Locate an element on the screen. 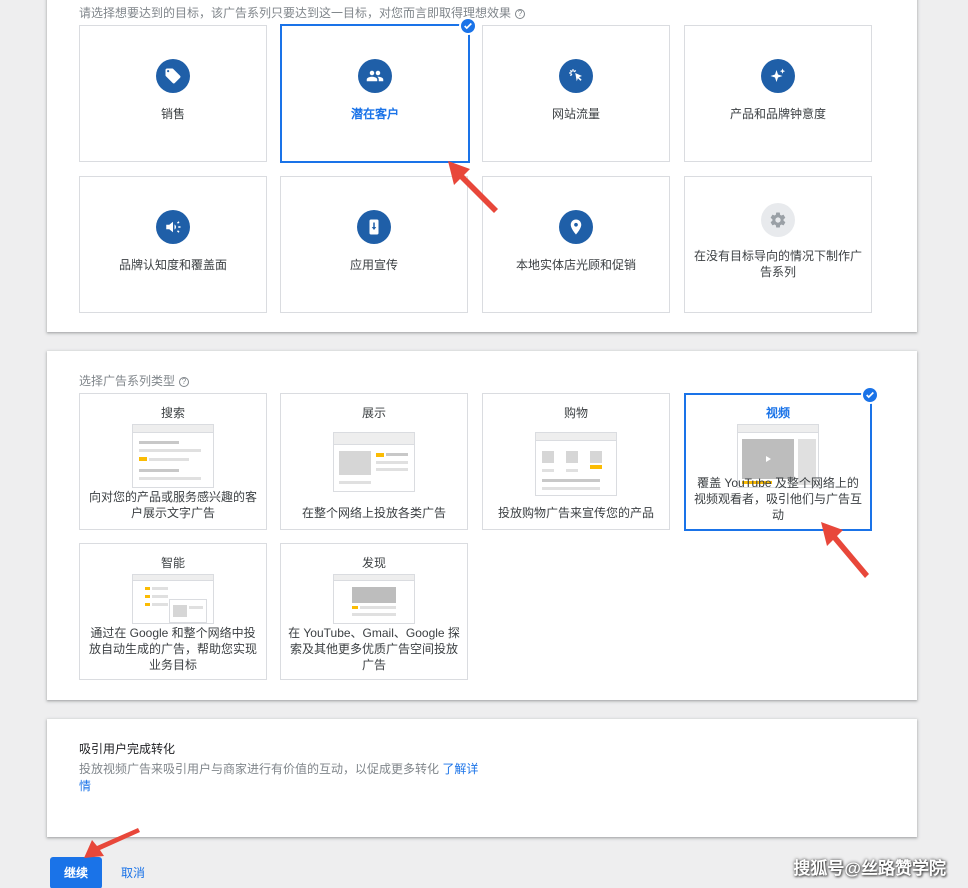 This screenshot has width=968, height=888. type-tile-video: 视频 覆盖 YouTube 及整个网络上的视频观看者，吸引他们与广告互动 is located at coordinates (781, 458).